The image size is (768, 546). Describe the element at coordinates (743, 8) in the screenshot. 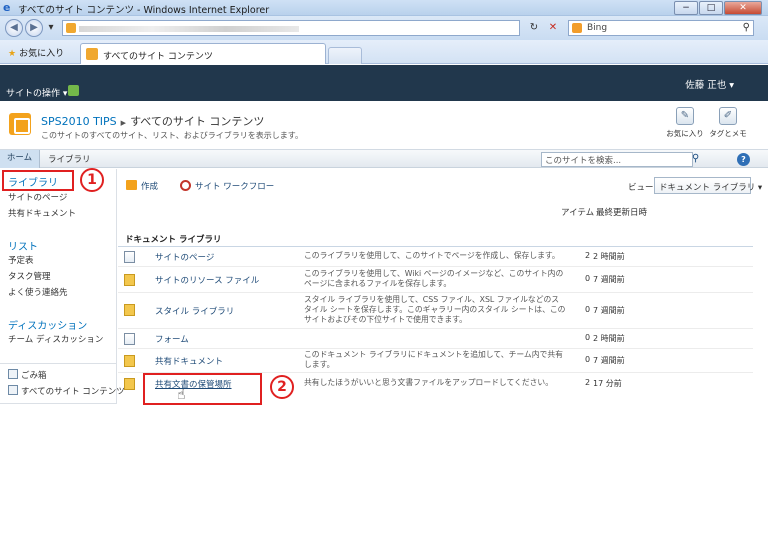

I see `close-button: ✕` at that location.